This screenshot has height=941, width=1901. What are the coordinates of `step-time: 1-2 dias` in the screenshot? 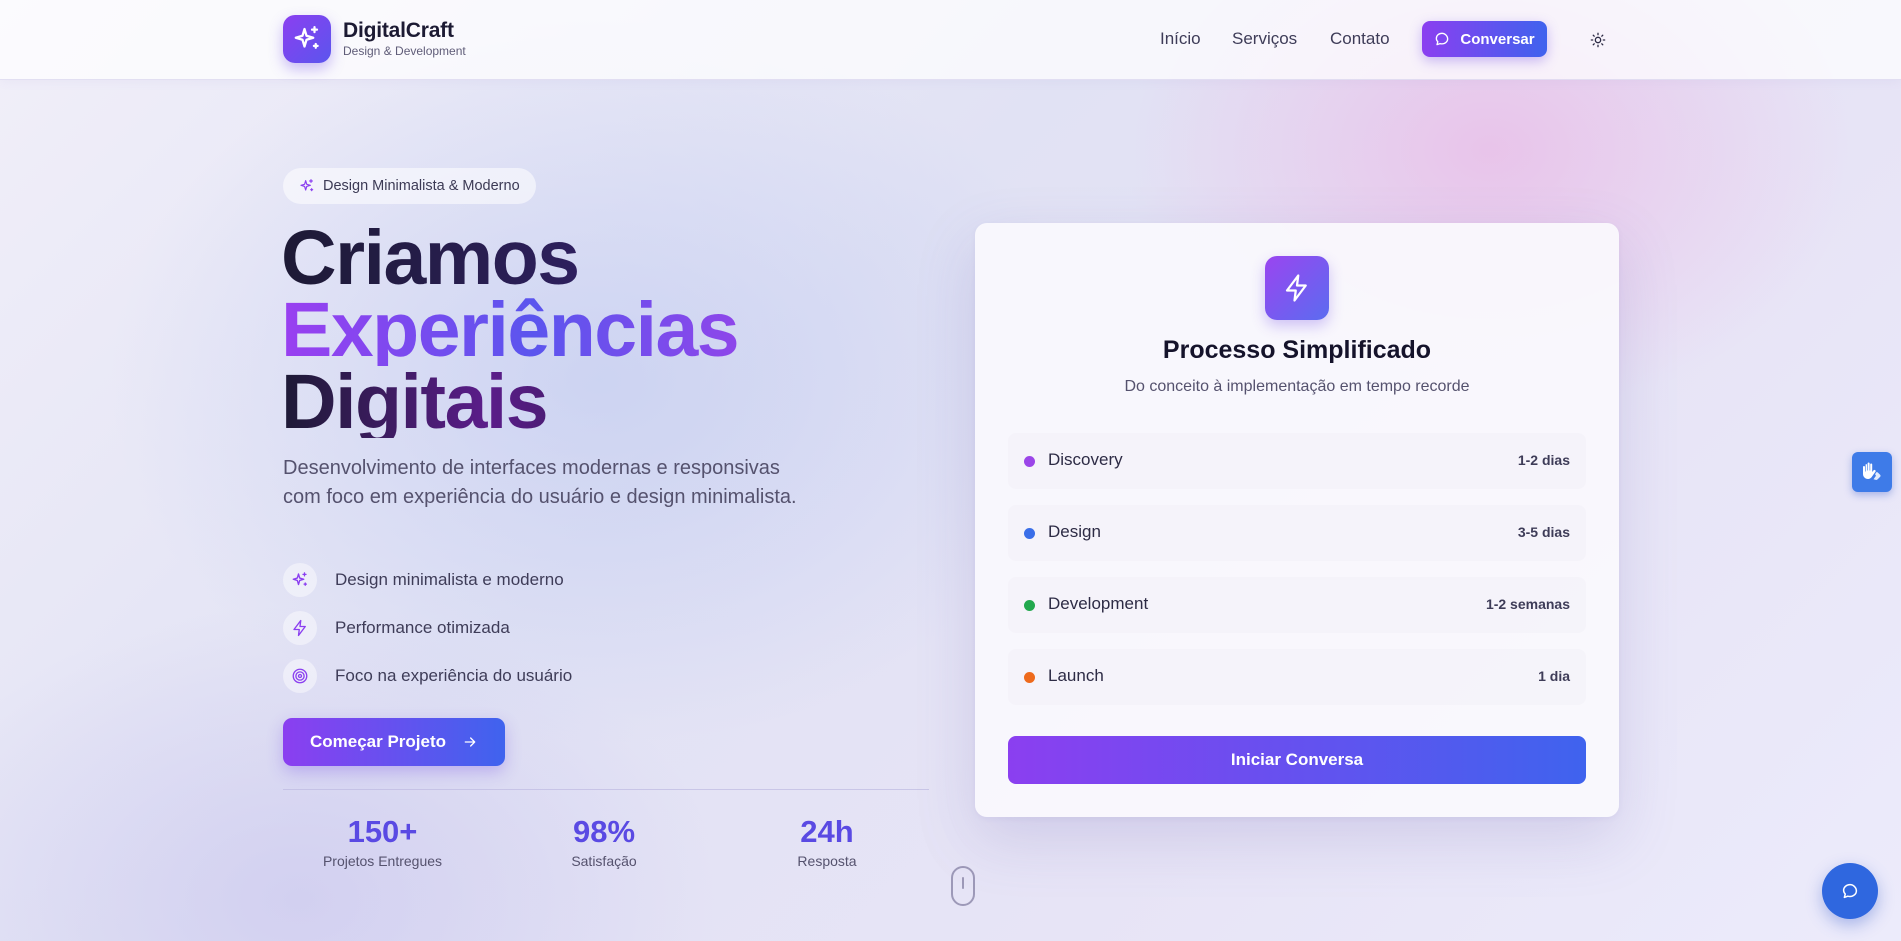 It's located at (1543, 460).